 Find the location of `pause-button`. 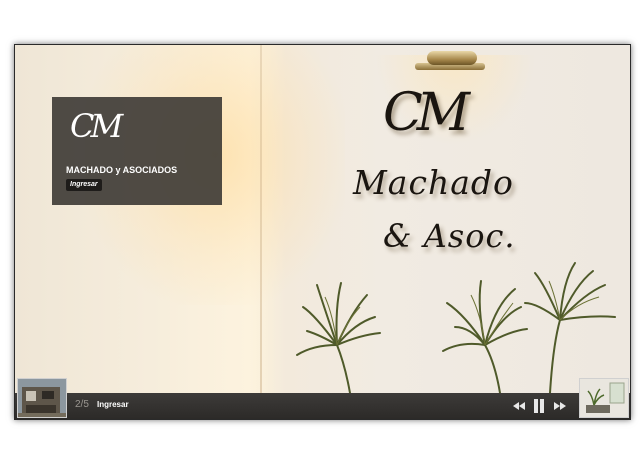

pause-button is located at coordinates (539, 406).